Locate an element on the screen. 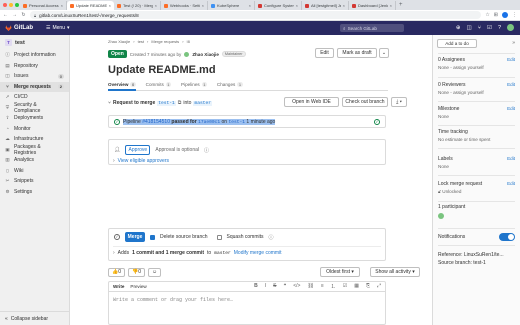 The height and width of the screenshot is (325, 520). issues-nav-icon: ◫ is located at coordinates (468, 28).